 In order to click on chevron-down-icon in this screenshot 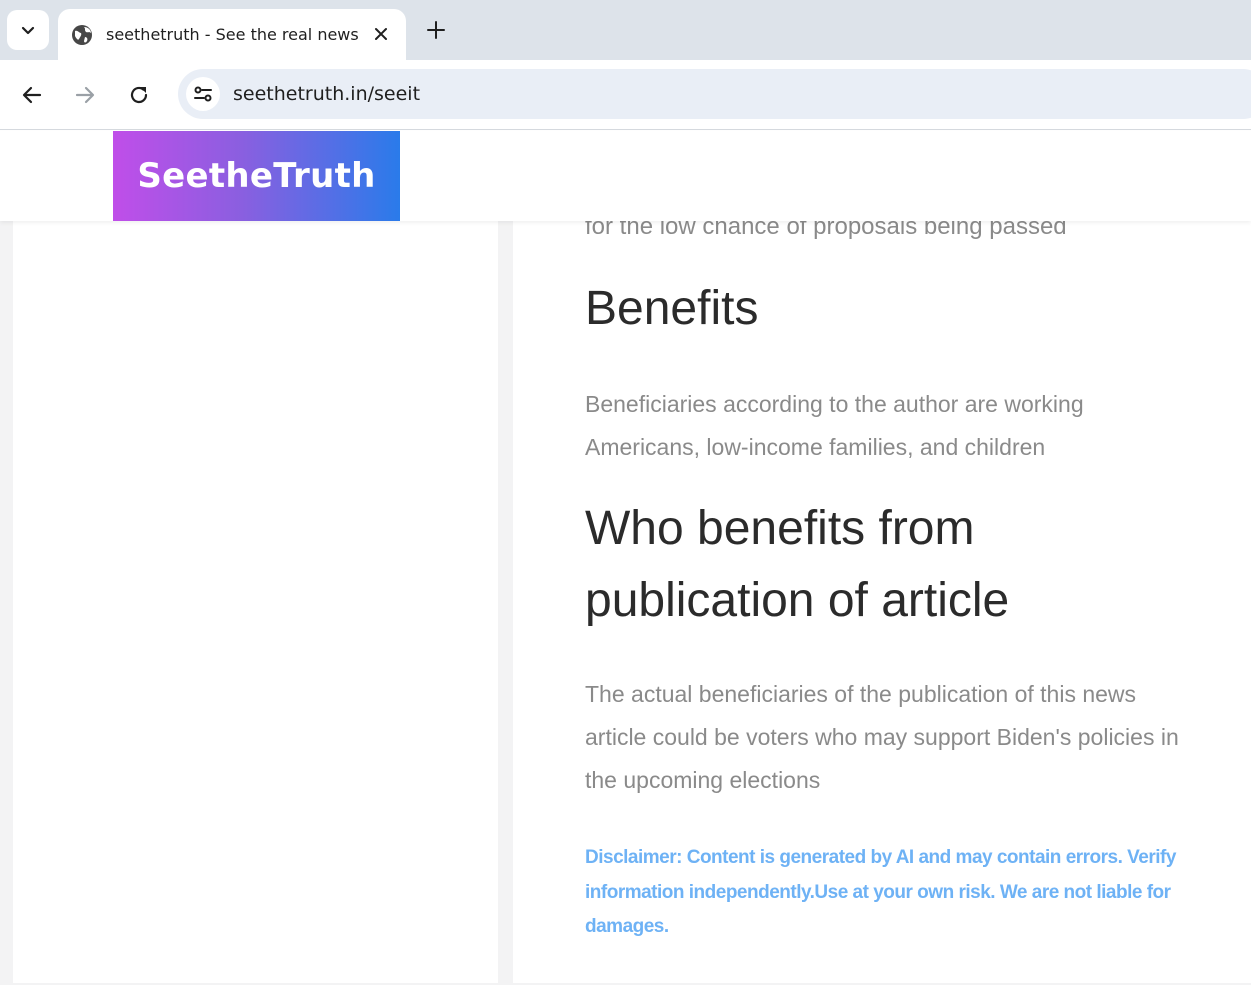, I will do `click(28, 30)`.